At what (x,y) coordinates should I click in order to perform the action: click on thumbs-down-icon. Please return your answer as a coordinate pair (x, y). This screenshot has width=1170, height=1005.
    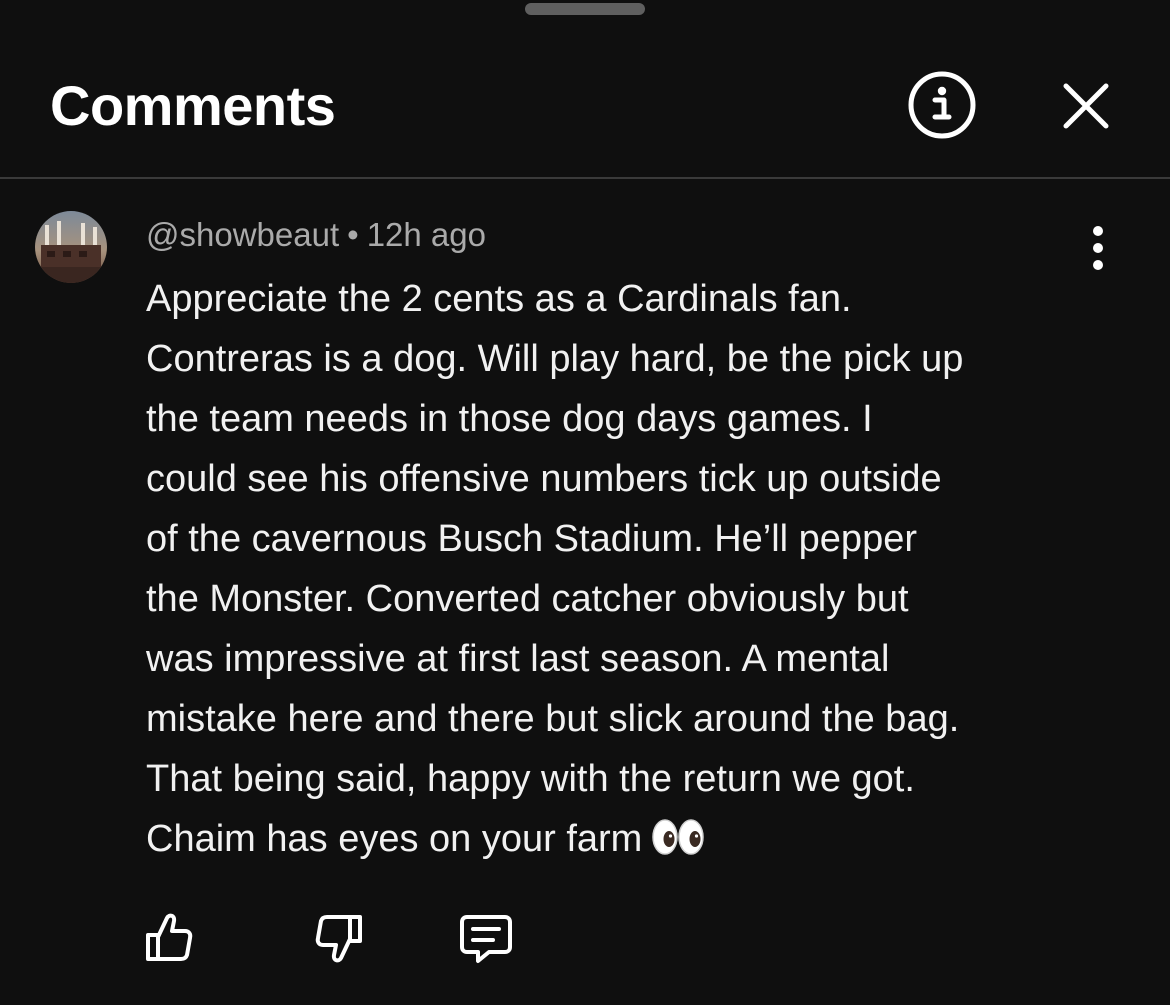
    Looking at the image, I should click on (338, 939).